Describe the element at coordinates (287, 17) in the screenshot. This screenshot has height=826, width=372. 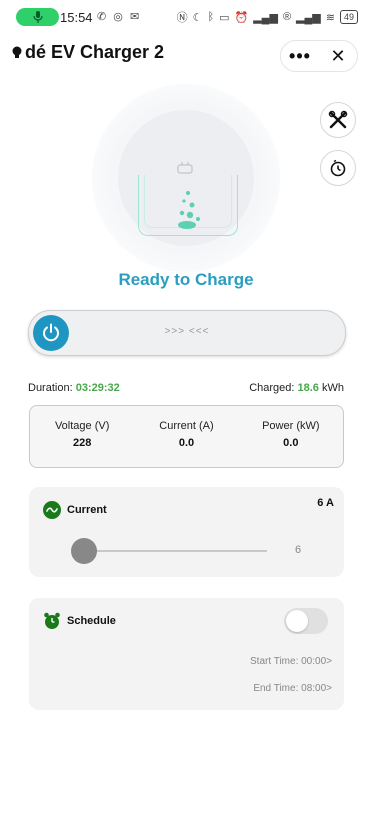
I see `registered-icon: ®` at that location.